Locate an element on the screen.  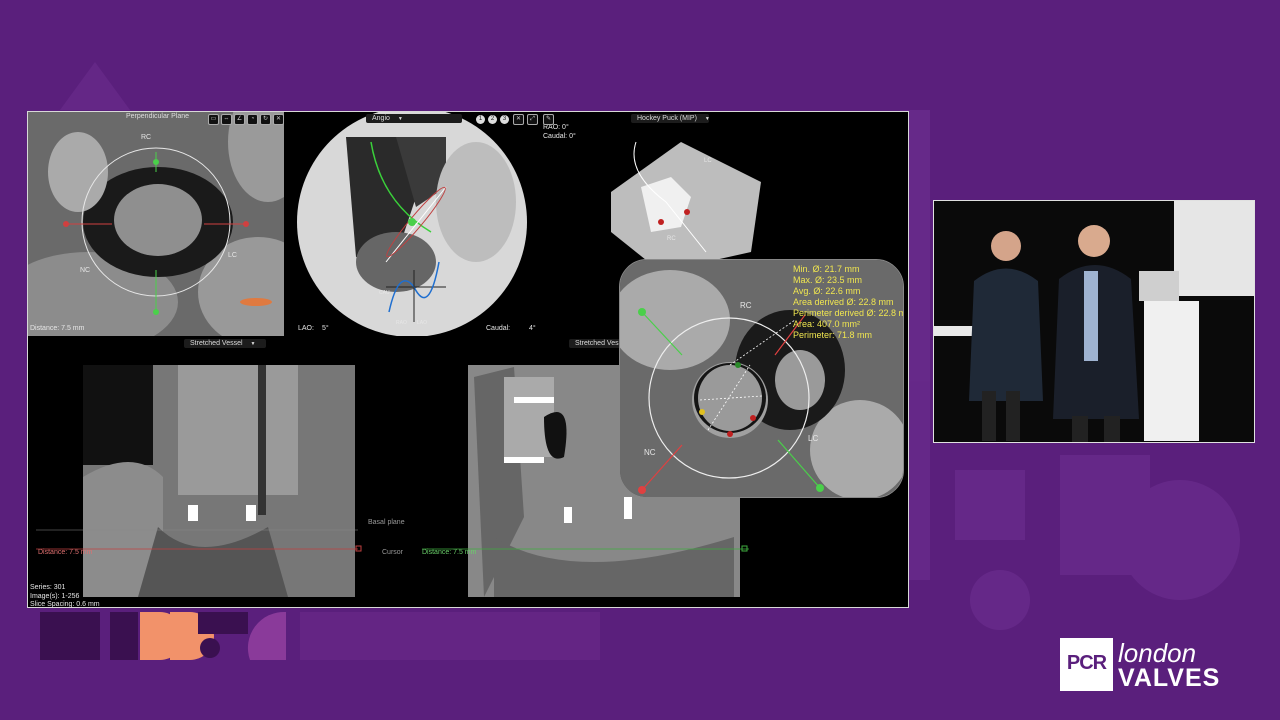
settings-icon: ✕ is located at coordinates (278, 119).